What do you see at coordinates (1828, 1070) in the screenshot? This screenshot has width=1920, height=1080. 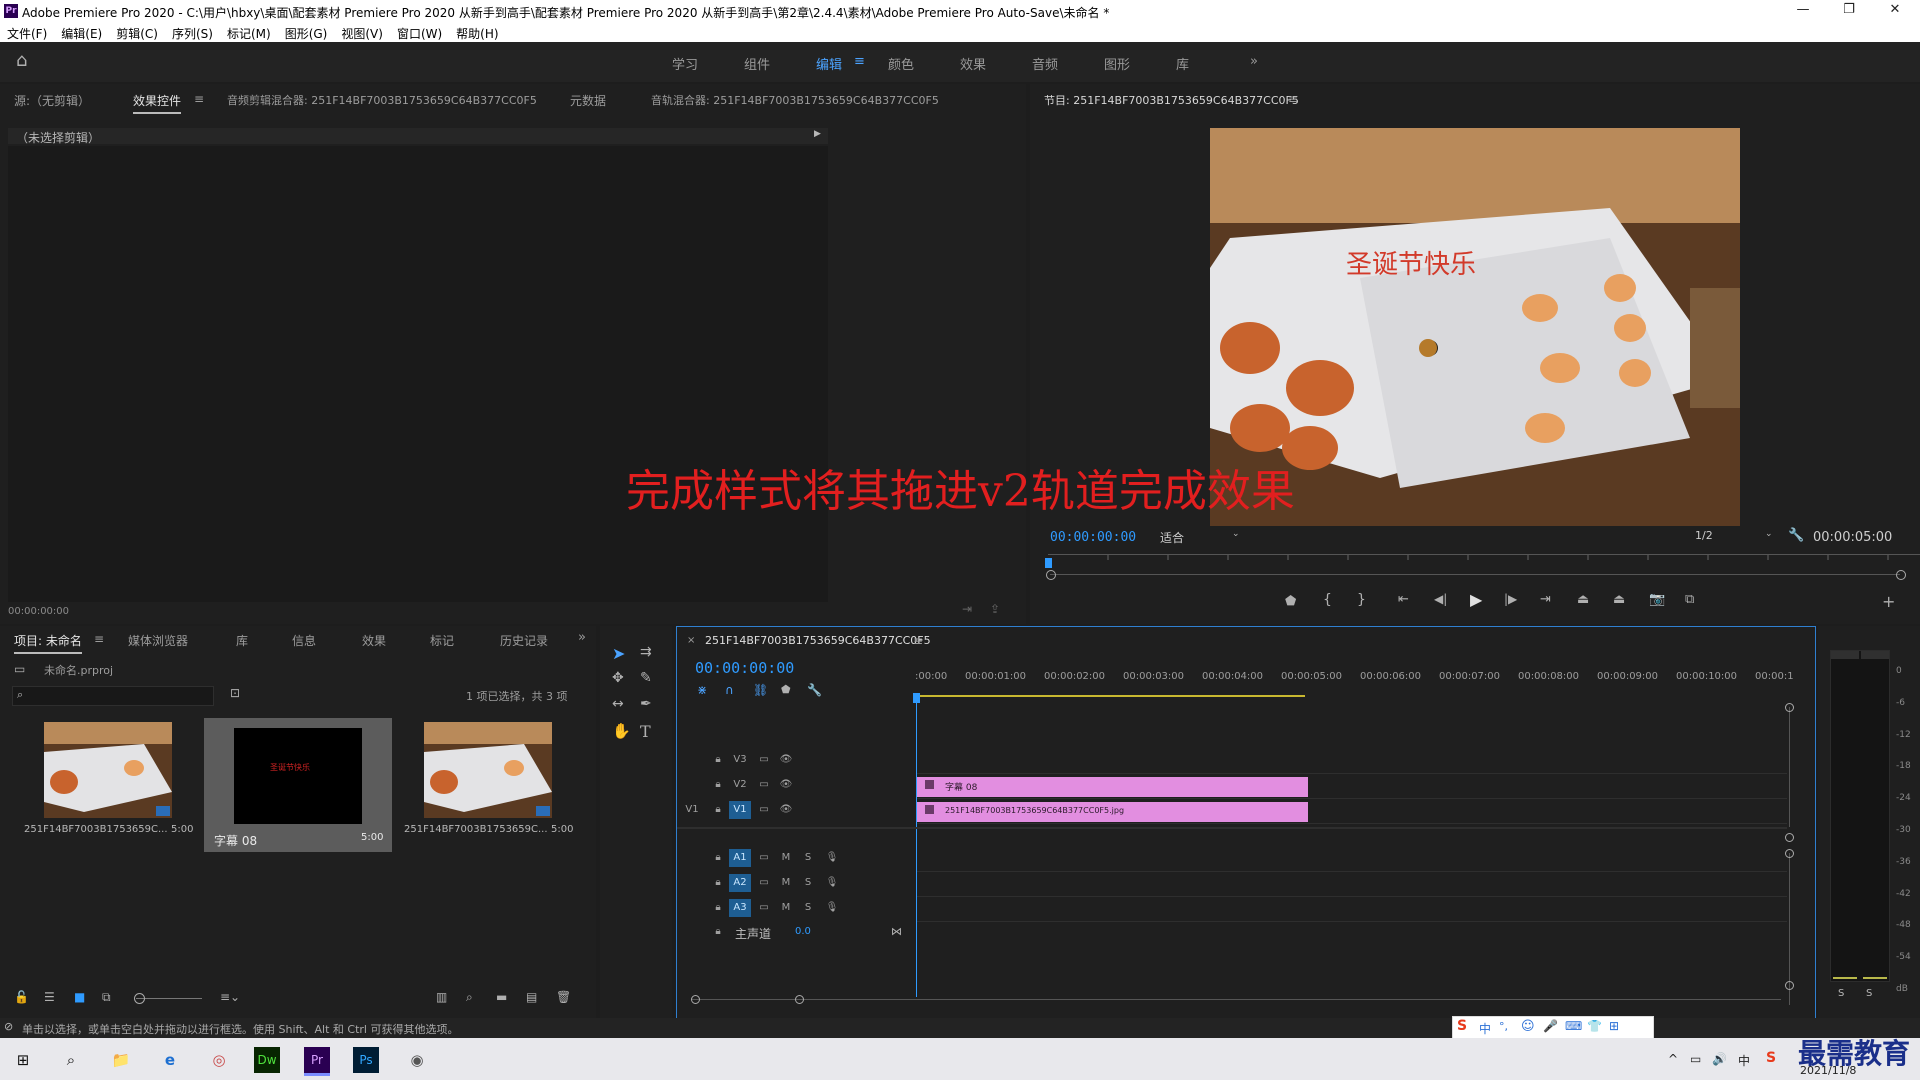 I see `clock-date: 2021/11/8` at bounding box center [1828, 1070].